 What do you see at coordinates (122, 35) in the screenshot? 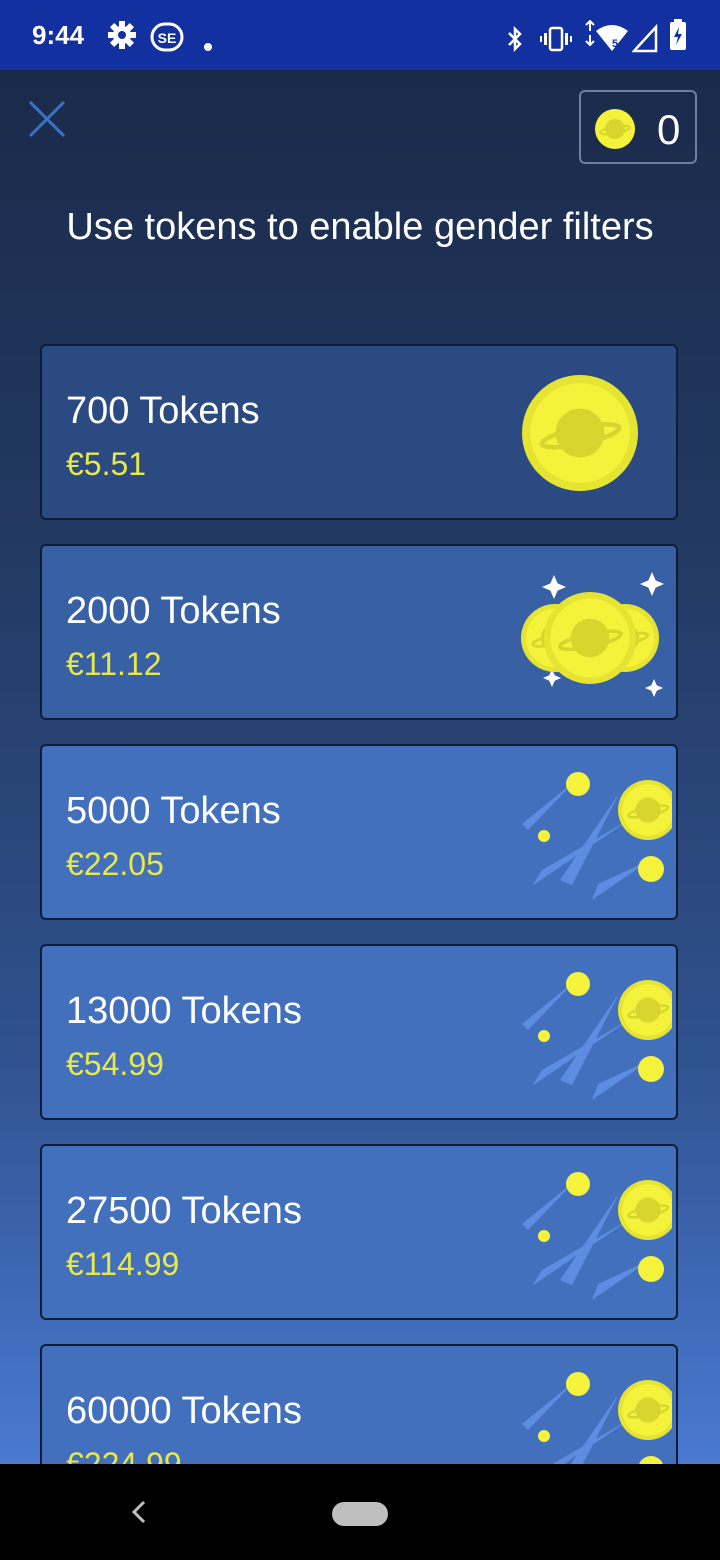
I see `gear-icon` at bounding box center [122, 35].